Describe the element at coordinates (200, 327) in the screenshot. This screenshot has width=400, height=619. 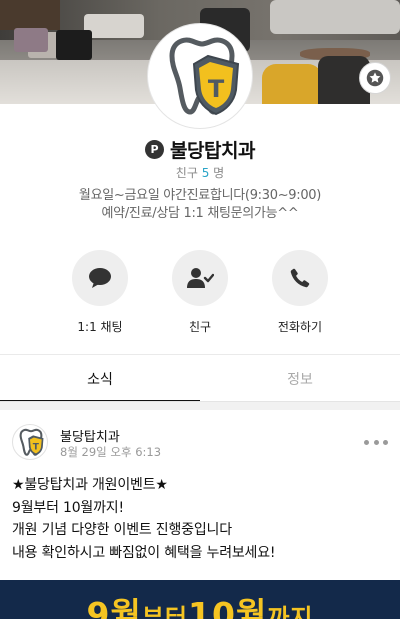
I see `friend-button-label: 친구` at that location.